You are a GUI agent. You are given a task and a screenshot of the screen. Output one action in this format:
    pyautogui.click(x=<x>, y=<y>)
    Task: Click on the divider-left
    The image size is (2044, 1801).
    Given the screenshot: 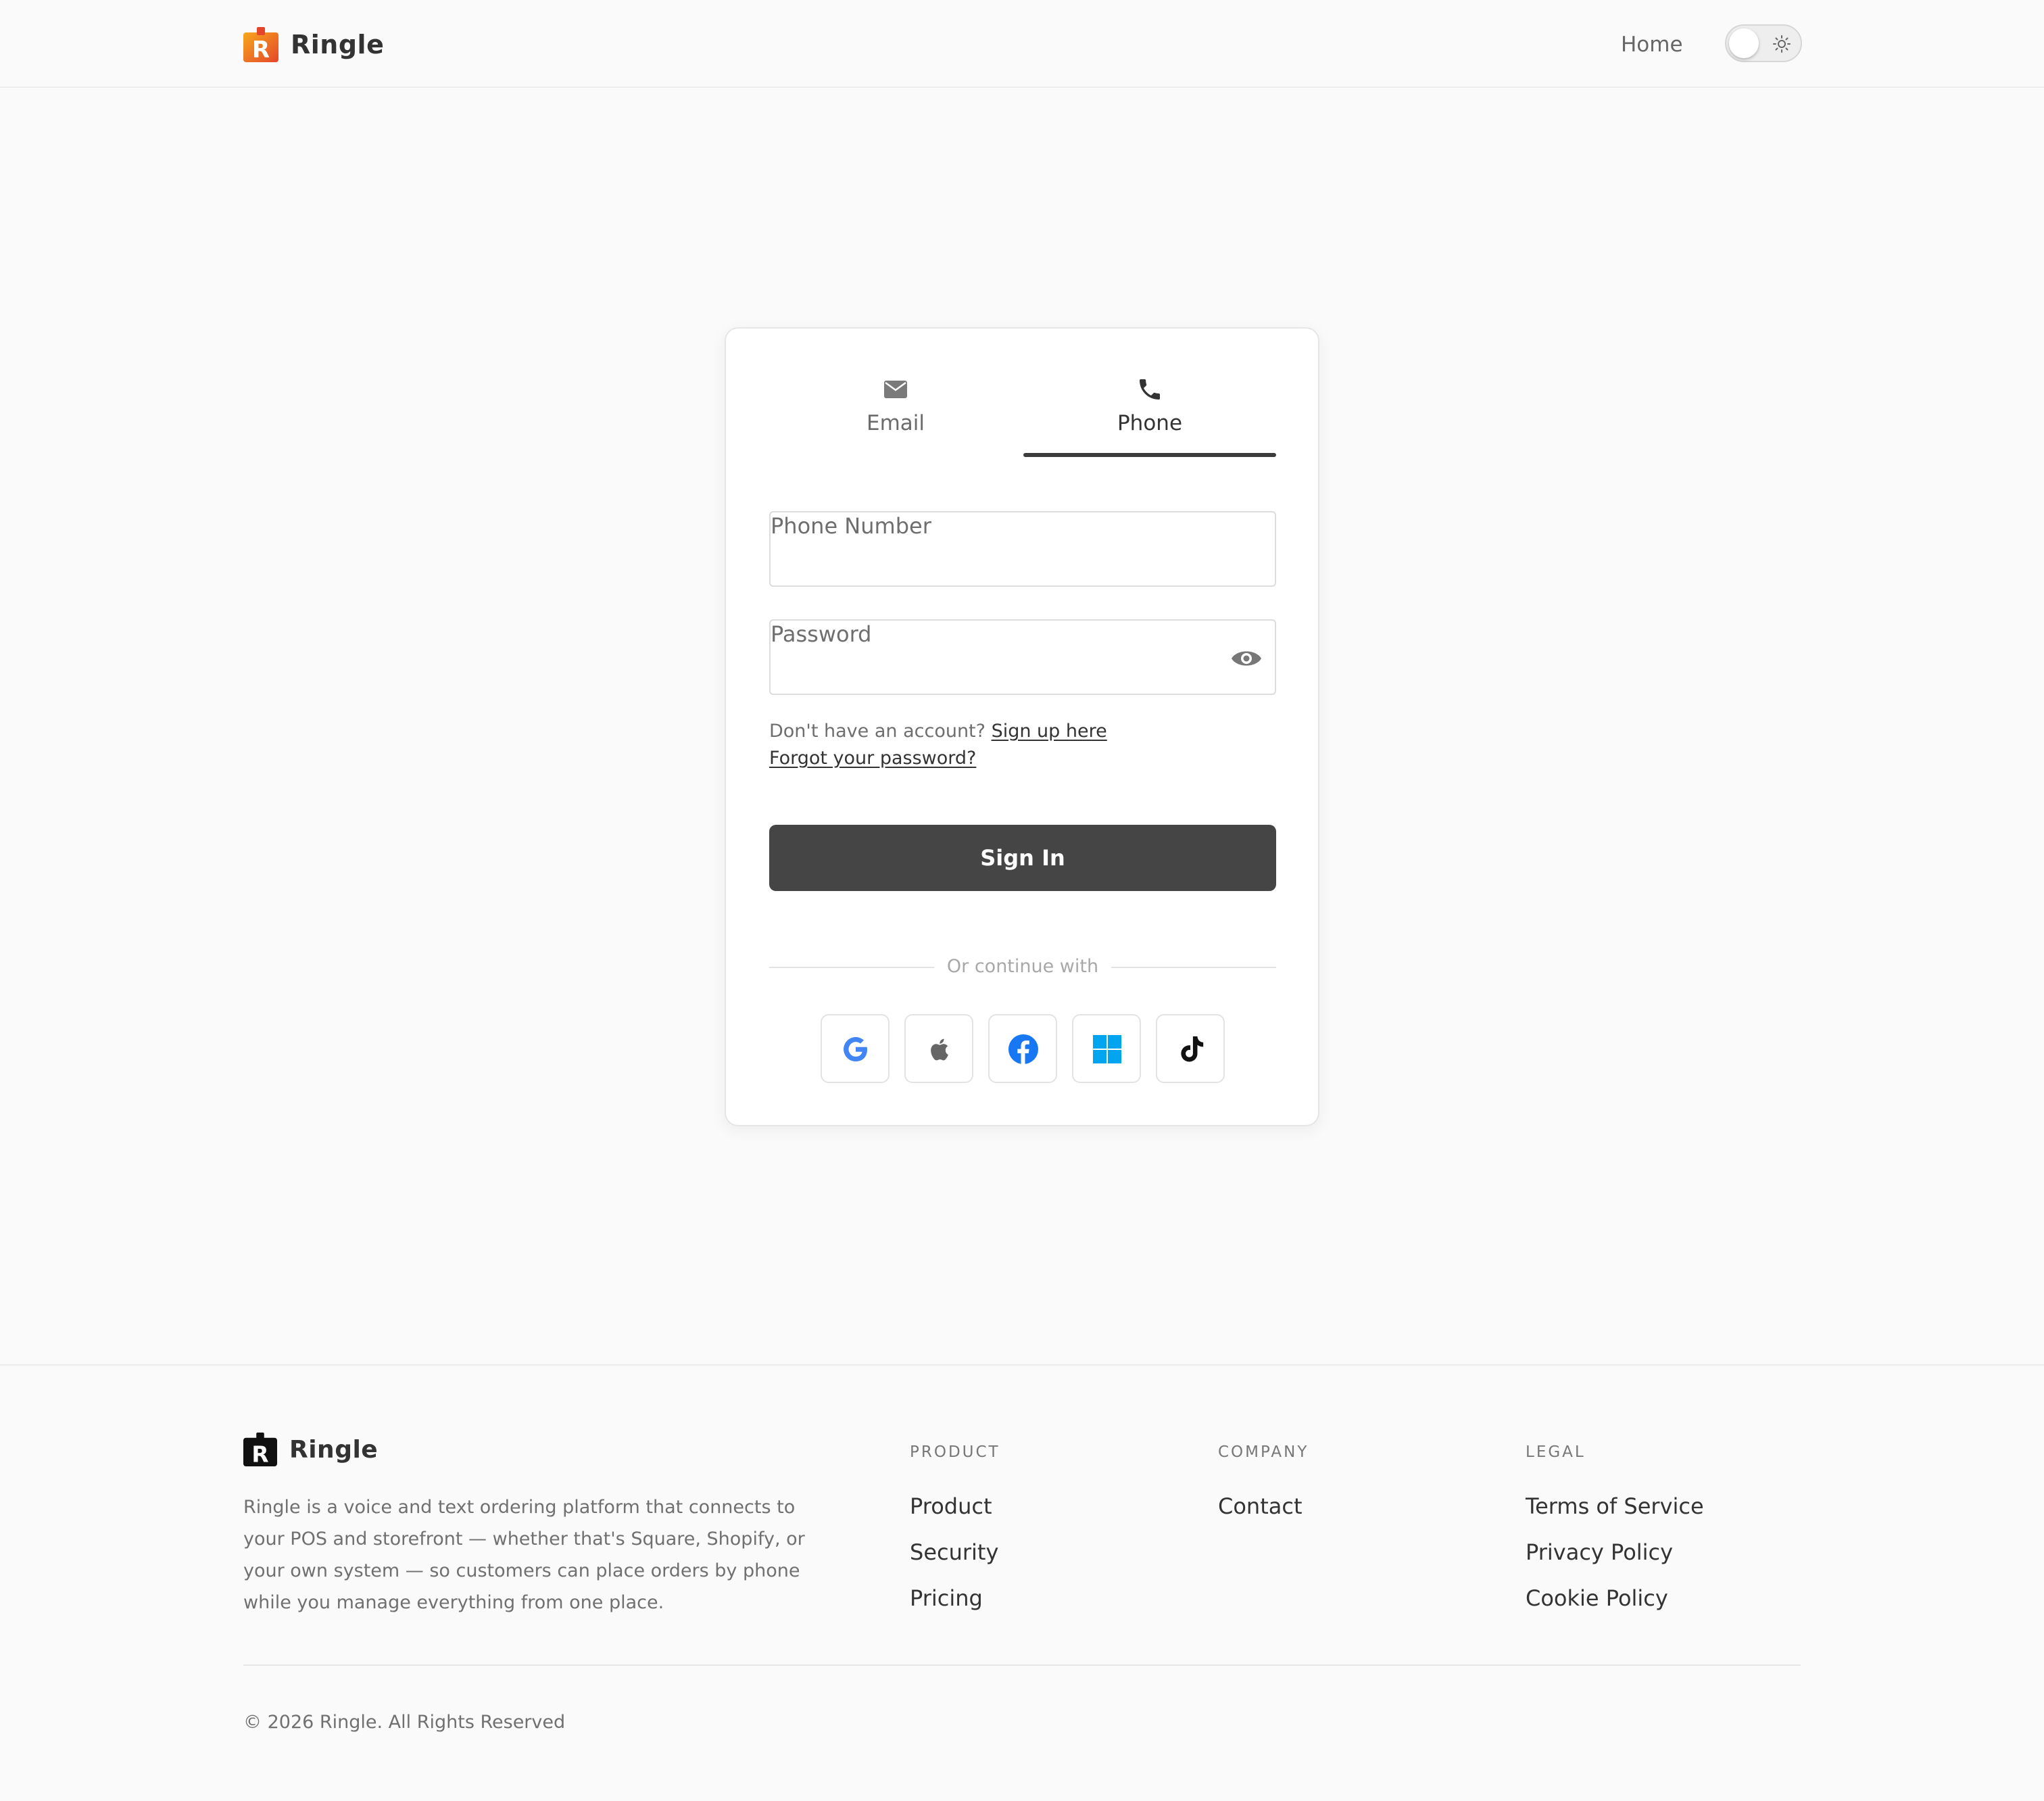 What is the action you would take?
    pyautogui.click(x=851, y=967)
    